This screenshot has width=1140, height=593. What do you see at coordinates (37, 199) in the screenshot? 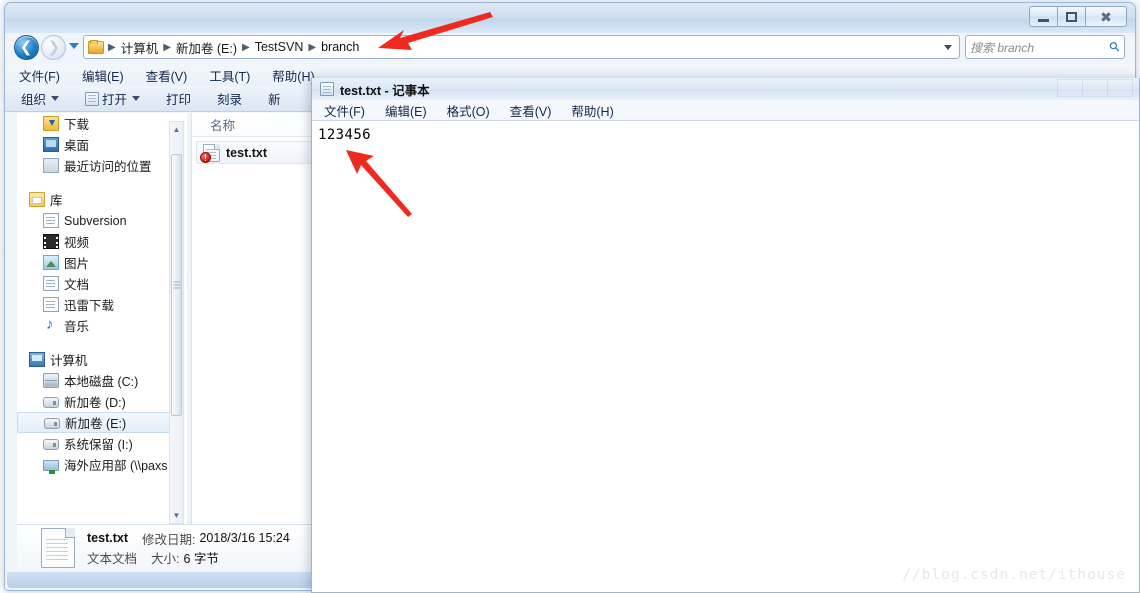
I see `library-icon` at bounding box center [37, 199].